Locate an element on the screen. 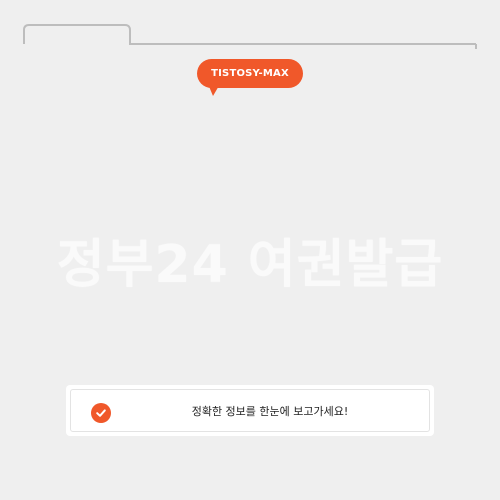  check-circle-icon is located at coordinates (101, 413).